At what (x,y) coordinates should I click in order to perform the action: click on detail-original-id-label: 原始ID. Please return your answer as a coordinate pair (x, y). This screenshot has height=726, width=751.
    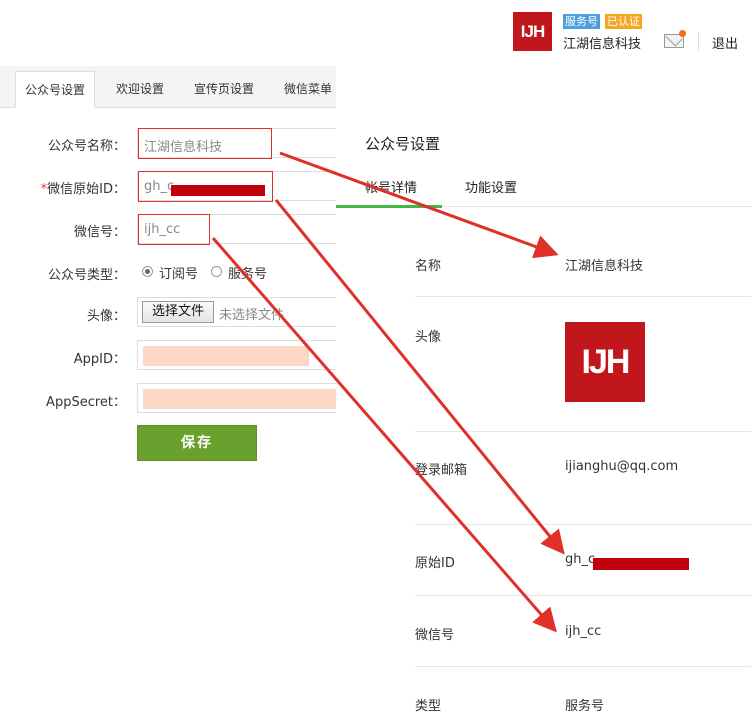
    Looking at the image, I should click on (435, 563).